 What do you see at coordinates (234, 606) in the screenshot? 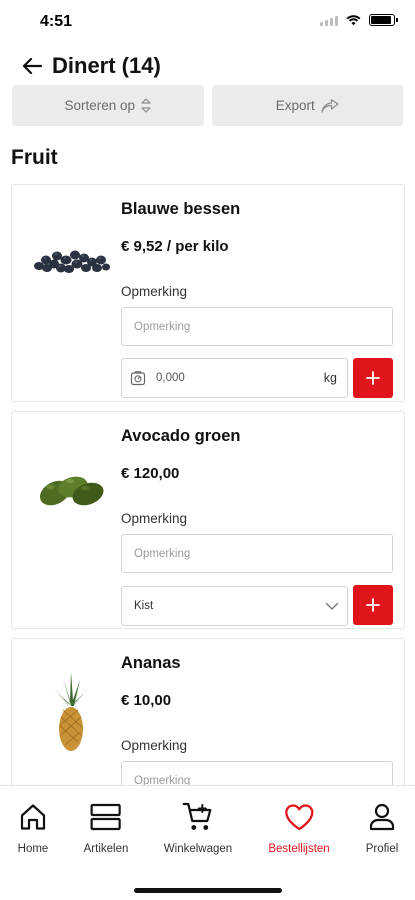
I see `unit-select: Kist` at bounding box center [234, 606].